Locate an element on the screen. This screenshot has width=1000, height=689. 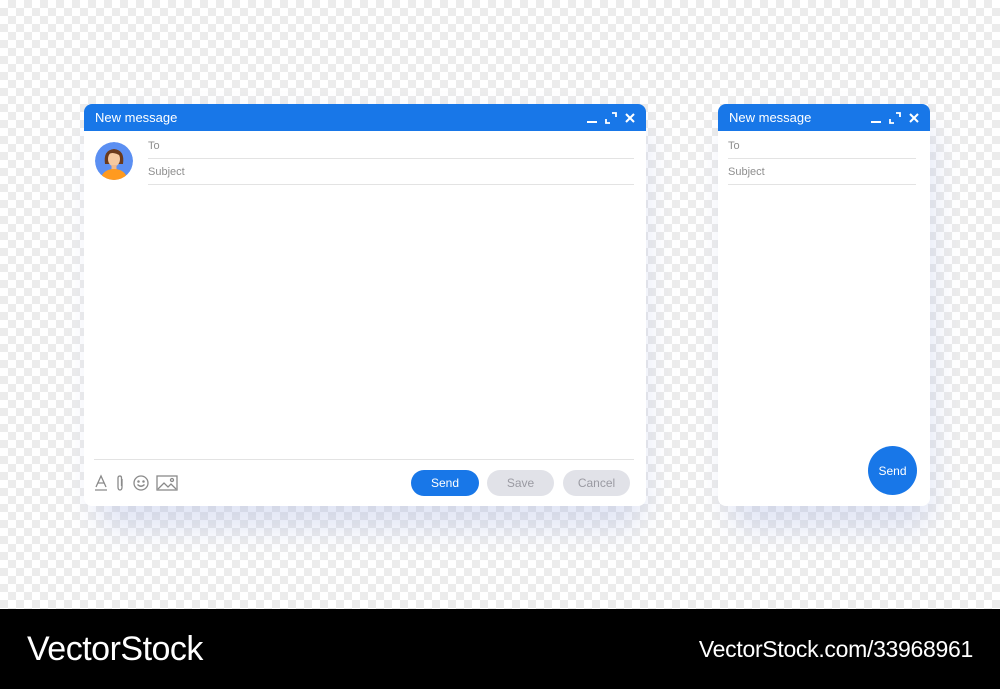
brand-logo: VectorStock is located at coordinates (115, 648).